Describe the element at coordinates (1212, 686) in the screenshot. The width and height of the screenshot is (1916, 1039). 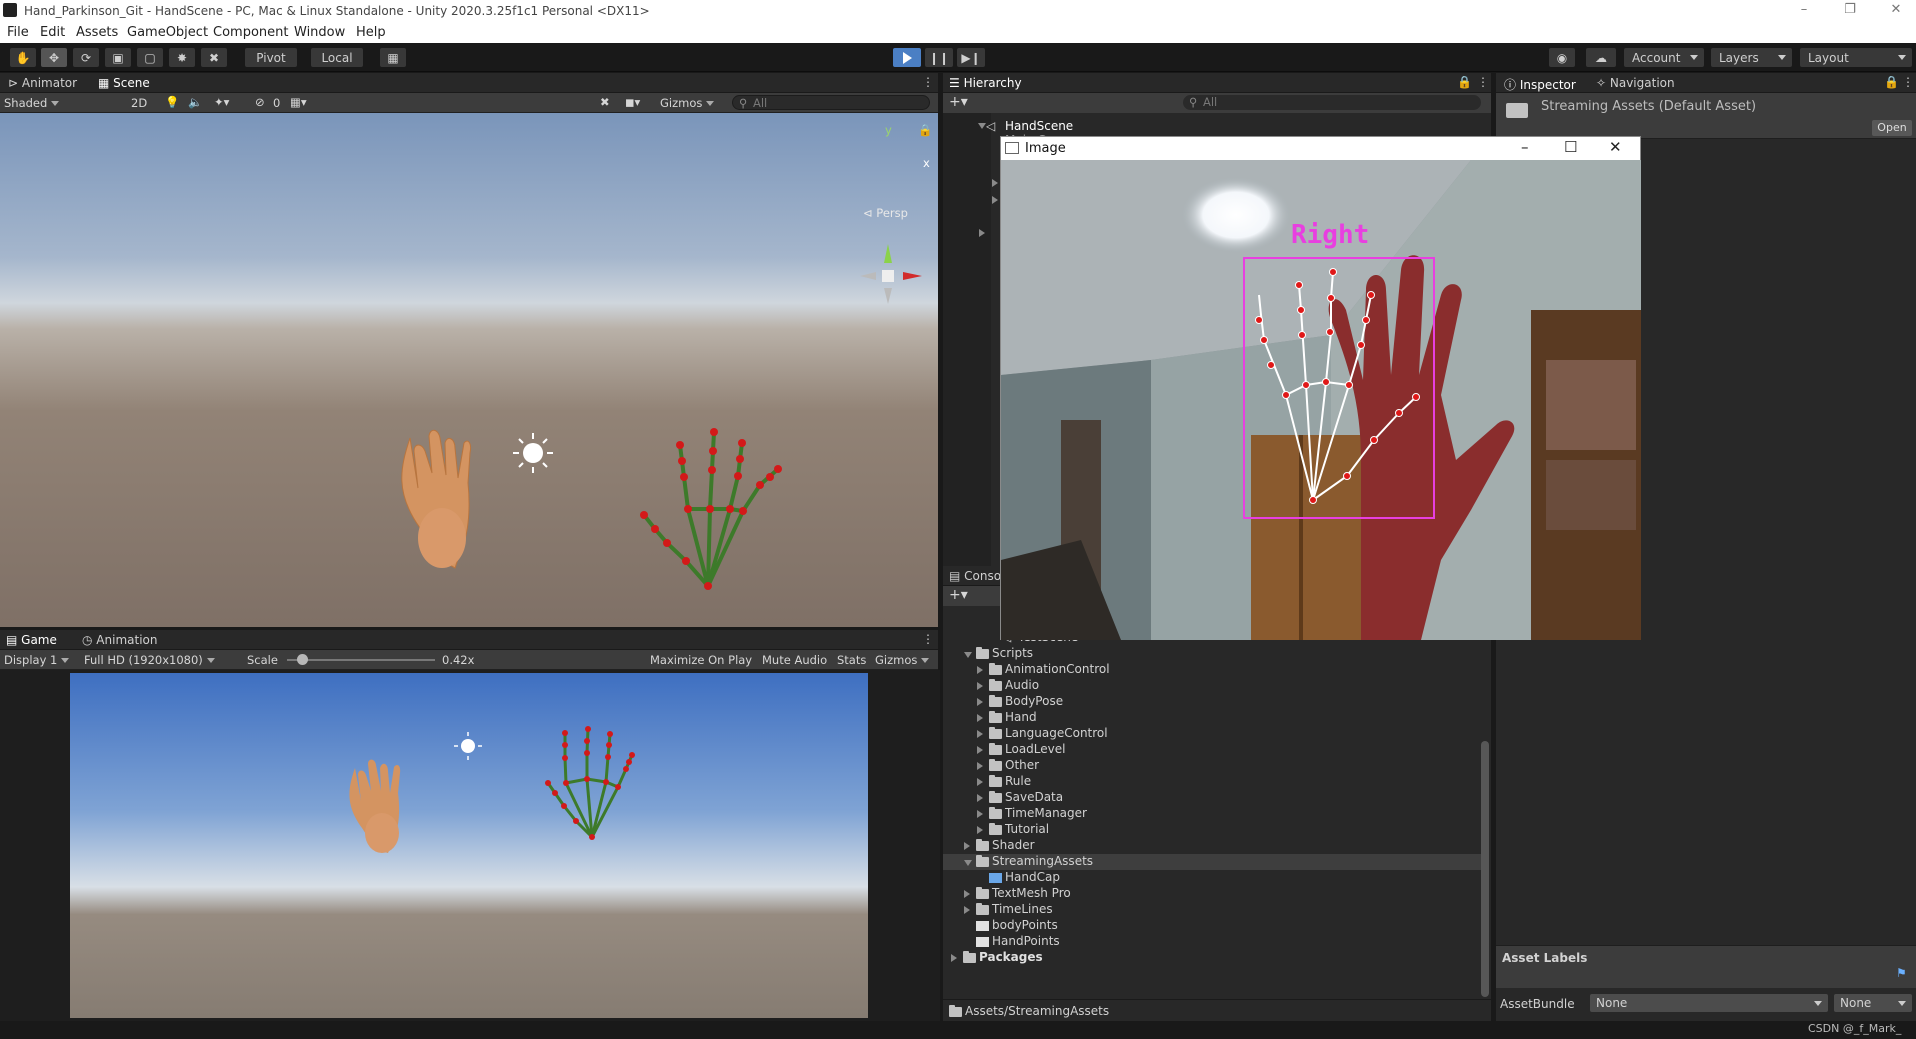
I see `project-tree-row: Audio` at that location.